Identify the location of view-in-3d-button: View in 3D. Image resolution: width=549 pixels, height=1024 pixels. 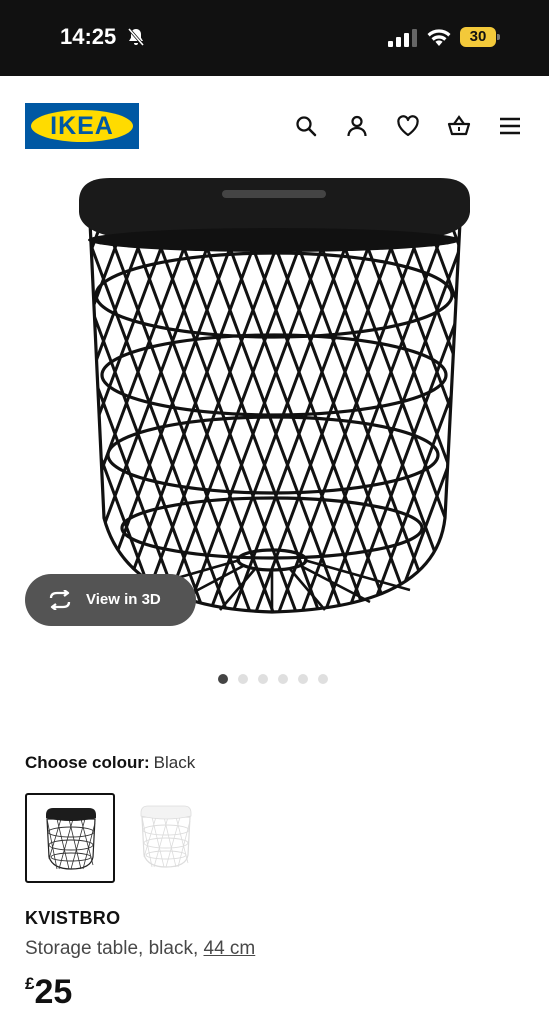
(110, 600).